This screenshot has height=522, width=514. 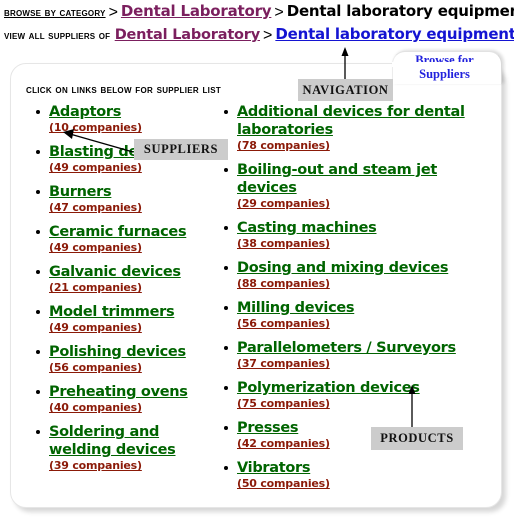 What do you see at coordinates (95, 208) in the screenshot?
I see `company-count-link: (47 companies)` at bounding box center [95, 208].